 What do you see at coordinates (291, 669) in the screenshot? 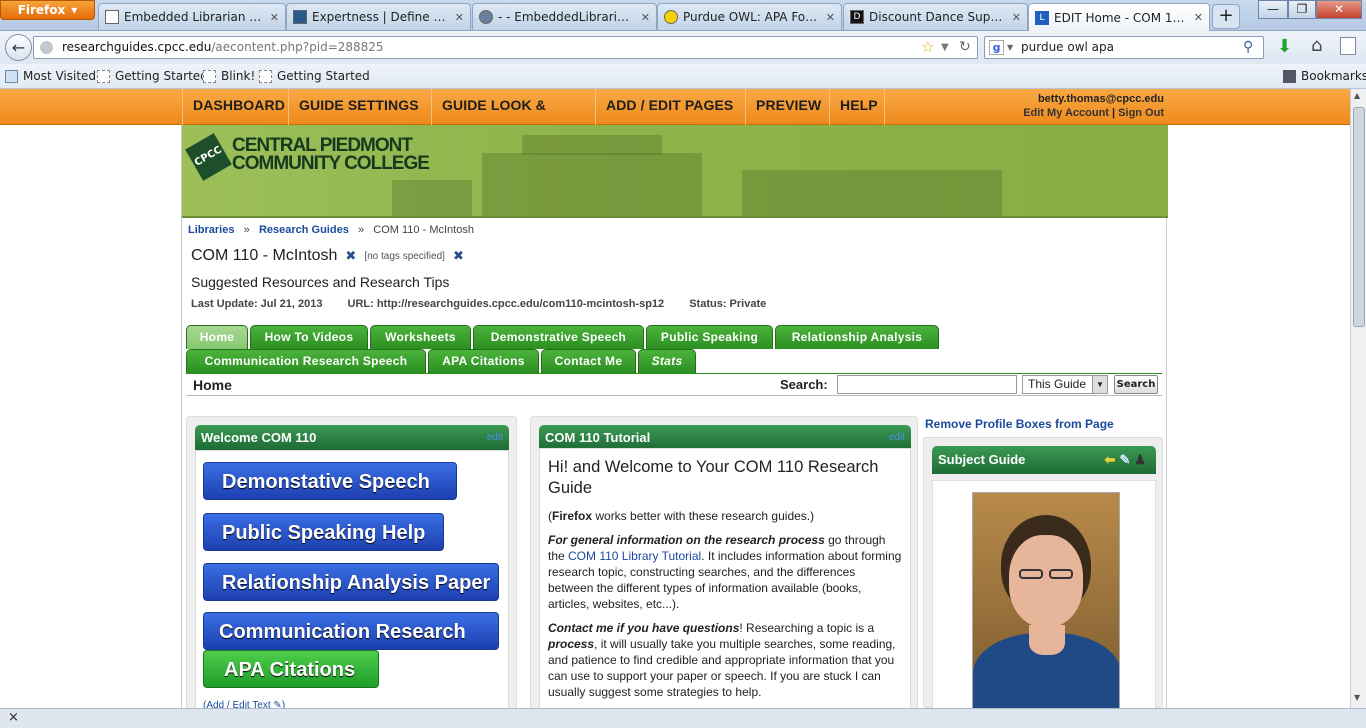
I see `apa-citations-button: APA Citations` at bounding box center [291, 669].